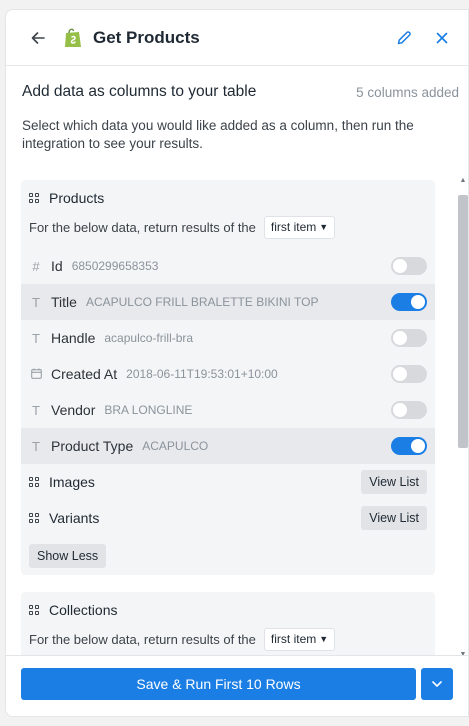 This screenshot has height=726, width=469. I want to click on calendar-icon, so click(36, 374).